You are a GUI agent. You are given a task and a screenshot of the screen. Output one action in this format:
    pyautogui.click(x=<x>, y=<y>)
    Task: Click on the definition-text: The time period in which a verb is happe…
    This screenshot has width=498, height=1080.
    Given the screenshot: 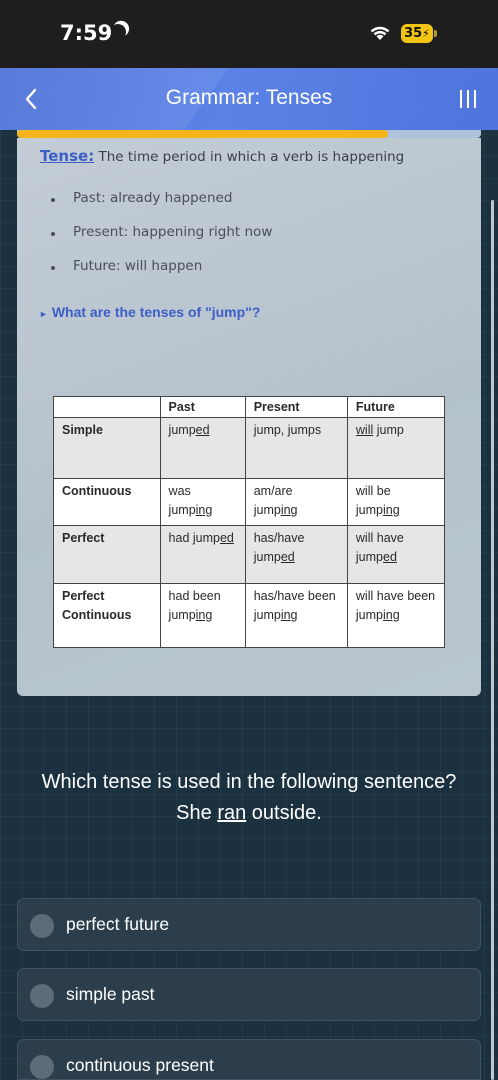 What is the action you would take?
    pyautogui.click(x=249, y=157)
    